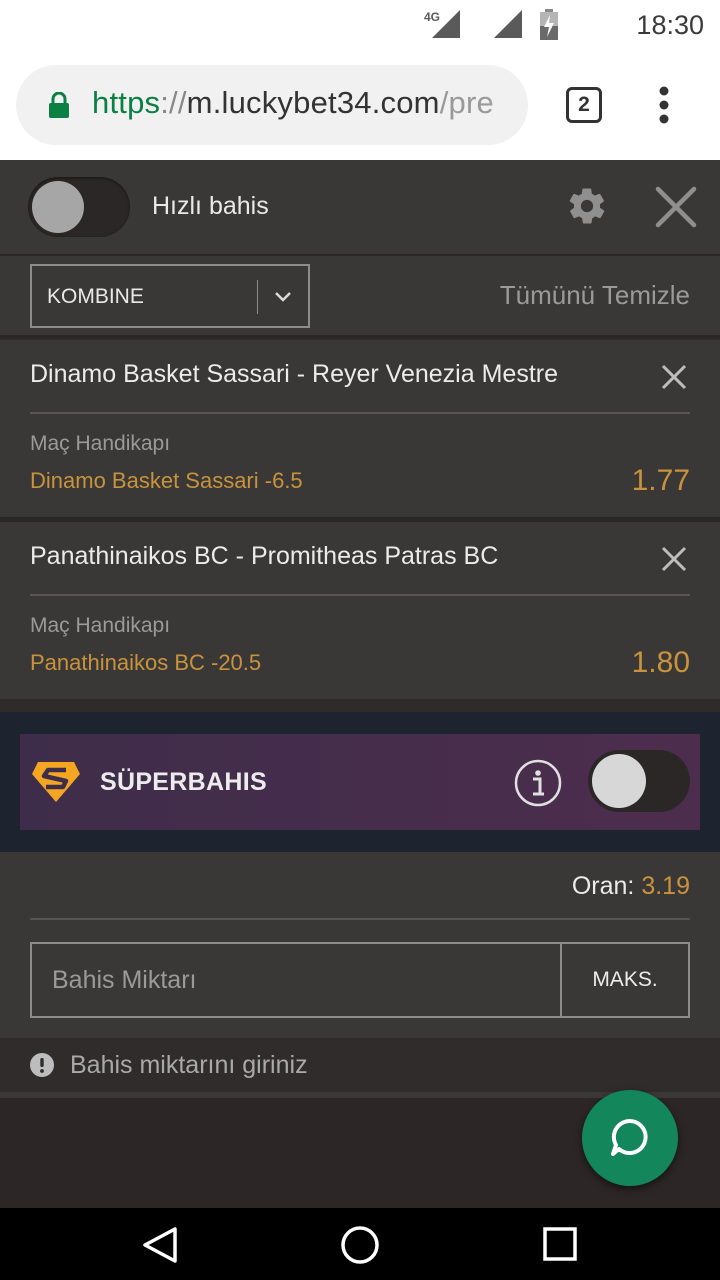  Describe the element at coordinates (160, 1245) in the screenshot. I see `back-icon` at that location.